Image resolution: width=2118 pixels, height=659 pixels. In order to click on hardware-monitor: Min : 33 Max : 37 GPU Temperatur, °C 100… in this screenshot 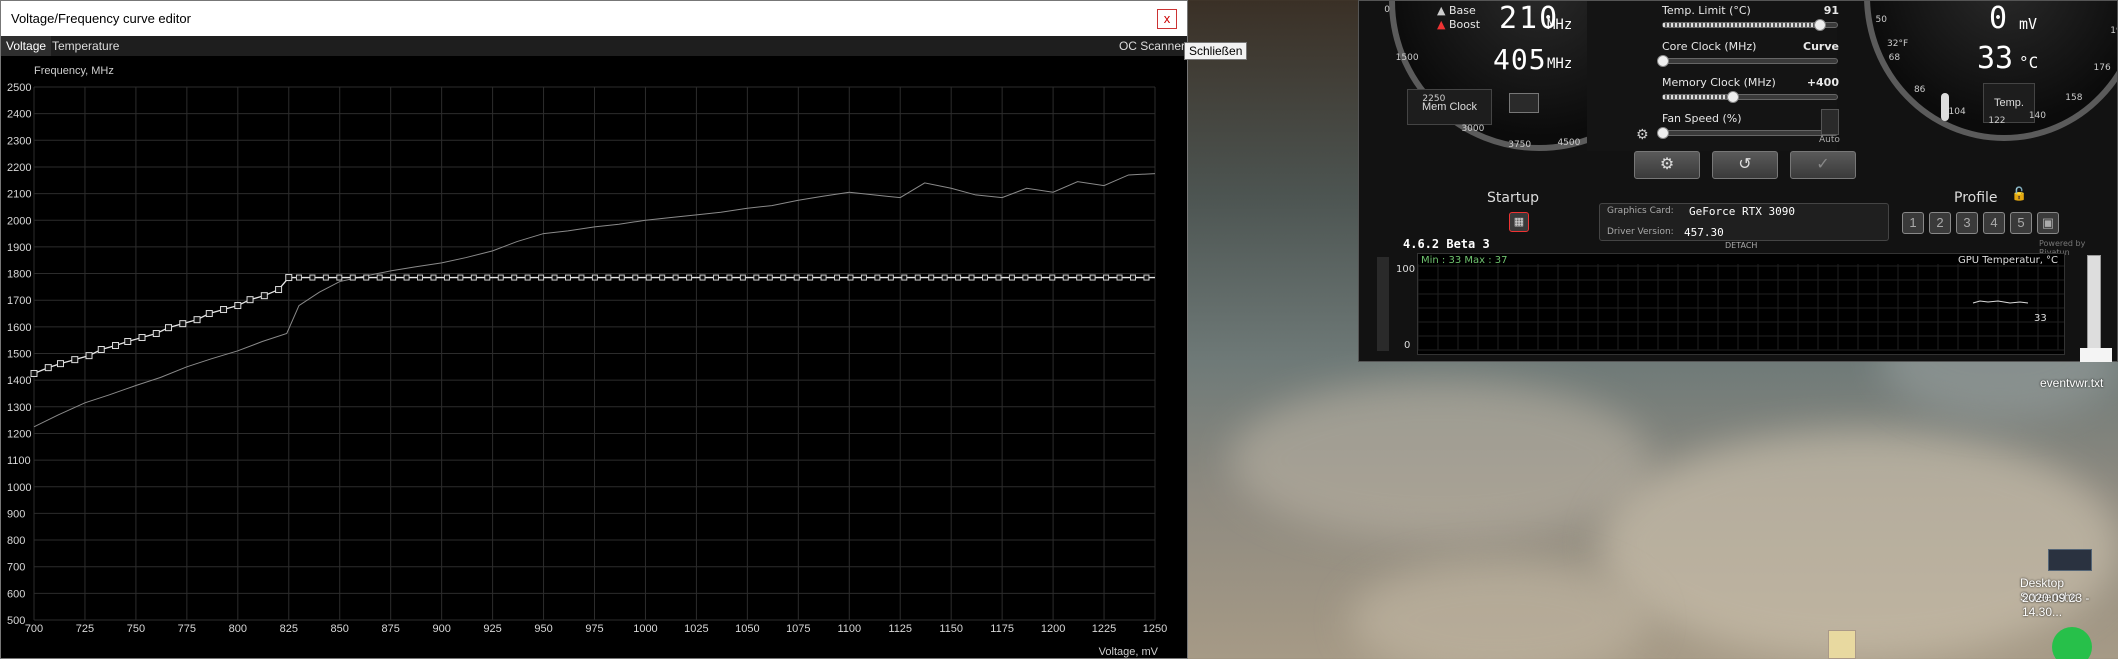, I will do `click(1730, 304)`.